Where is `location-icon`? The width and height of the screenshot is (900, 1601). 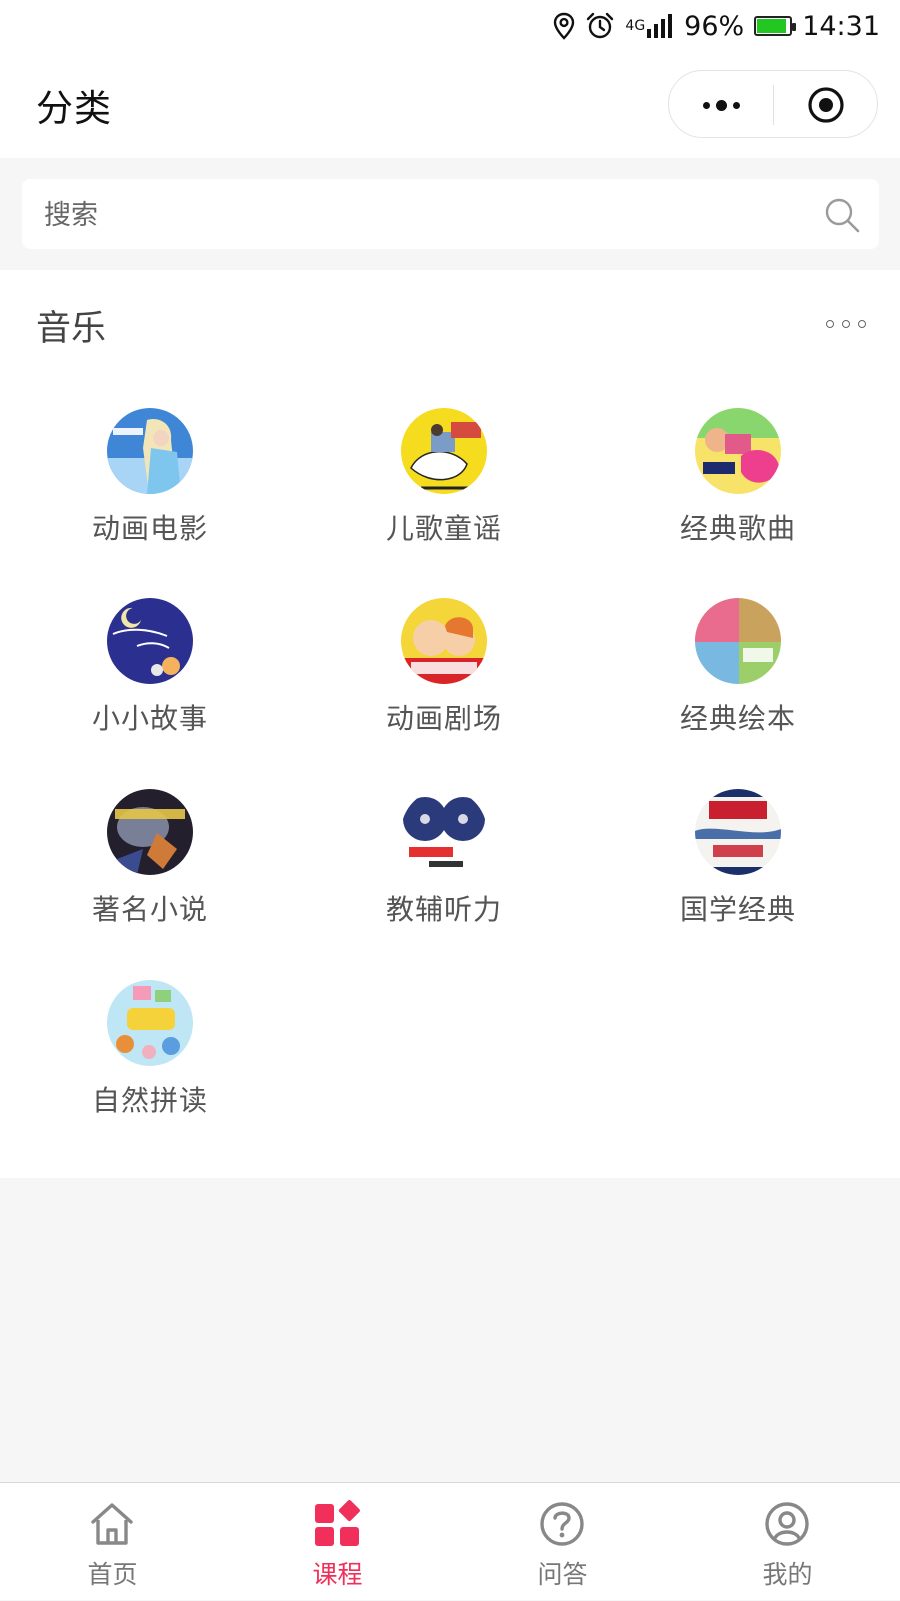 location-icon is located at coordinates (564, 26).